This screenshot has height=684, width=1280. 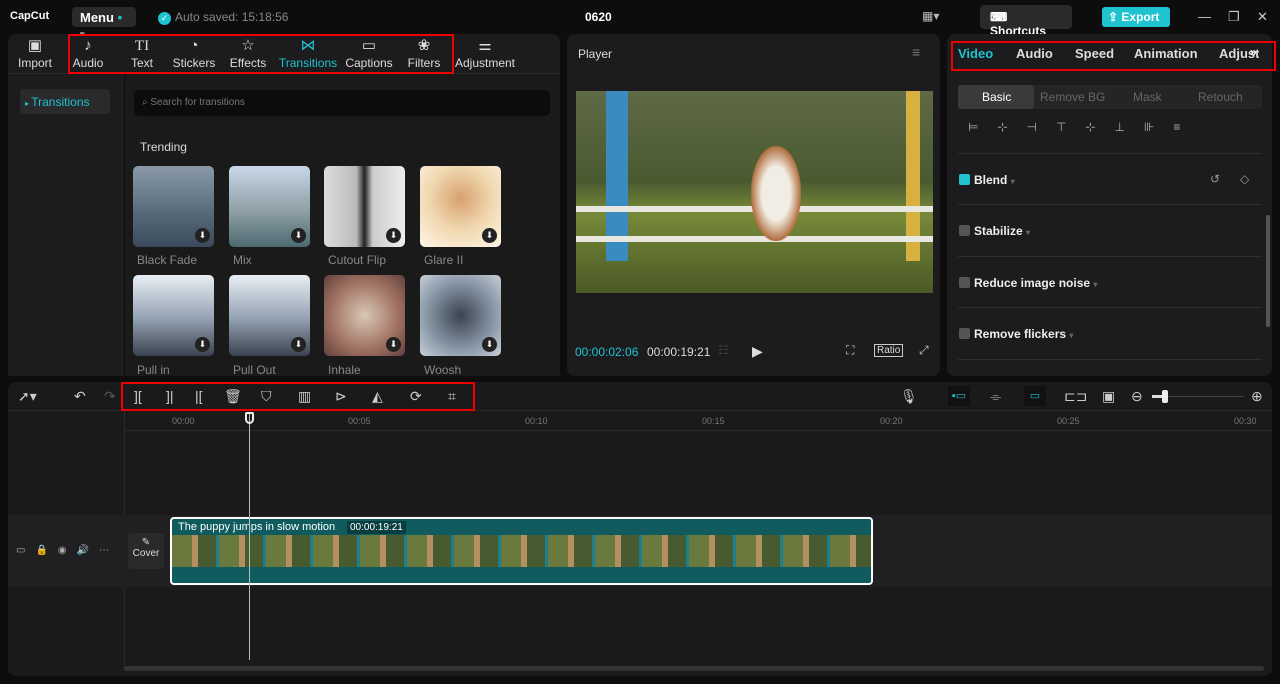 What do you see at coordinates (364, 206) in the screenshot?
I see `transition-thumb-cutout-flip: ⬇` at bounding box center [364, 206].